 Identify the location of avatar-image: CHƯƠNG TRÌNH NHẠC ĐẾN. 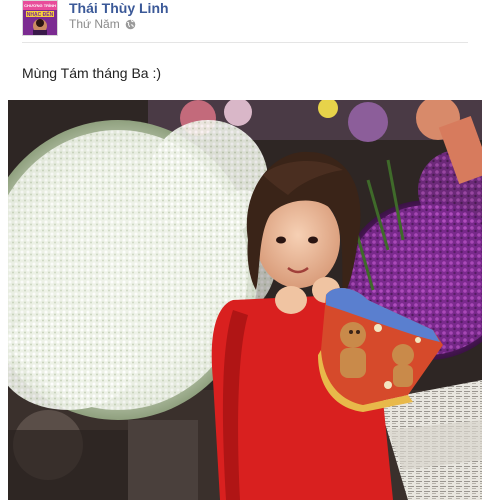
(40, 18).